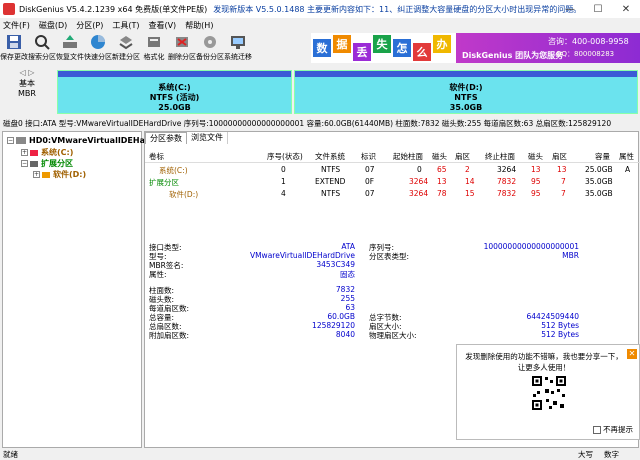 The image size is (640, 460). I want to click on col-header: 卷标, so click(156, 156).